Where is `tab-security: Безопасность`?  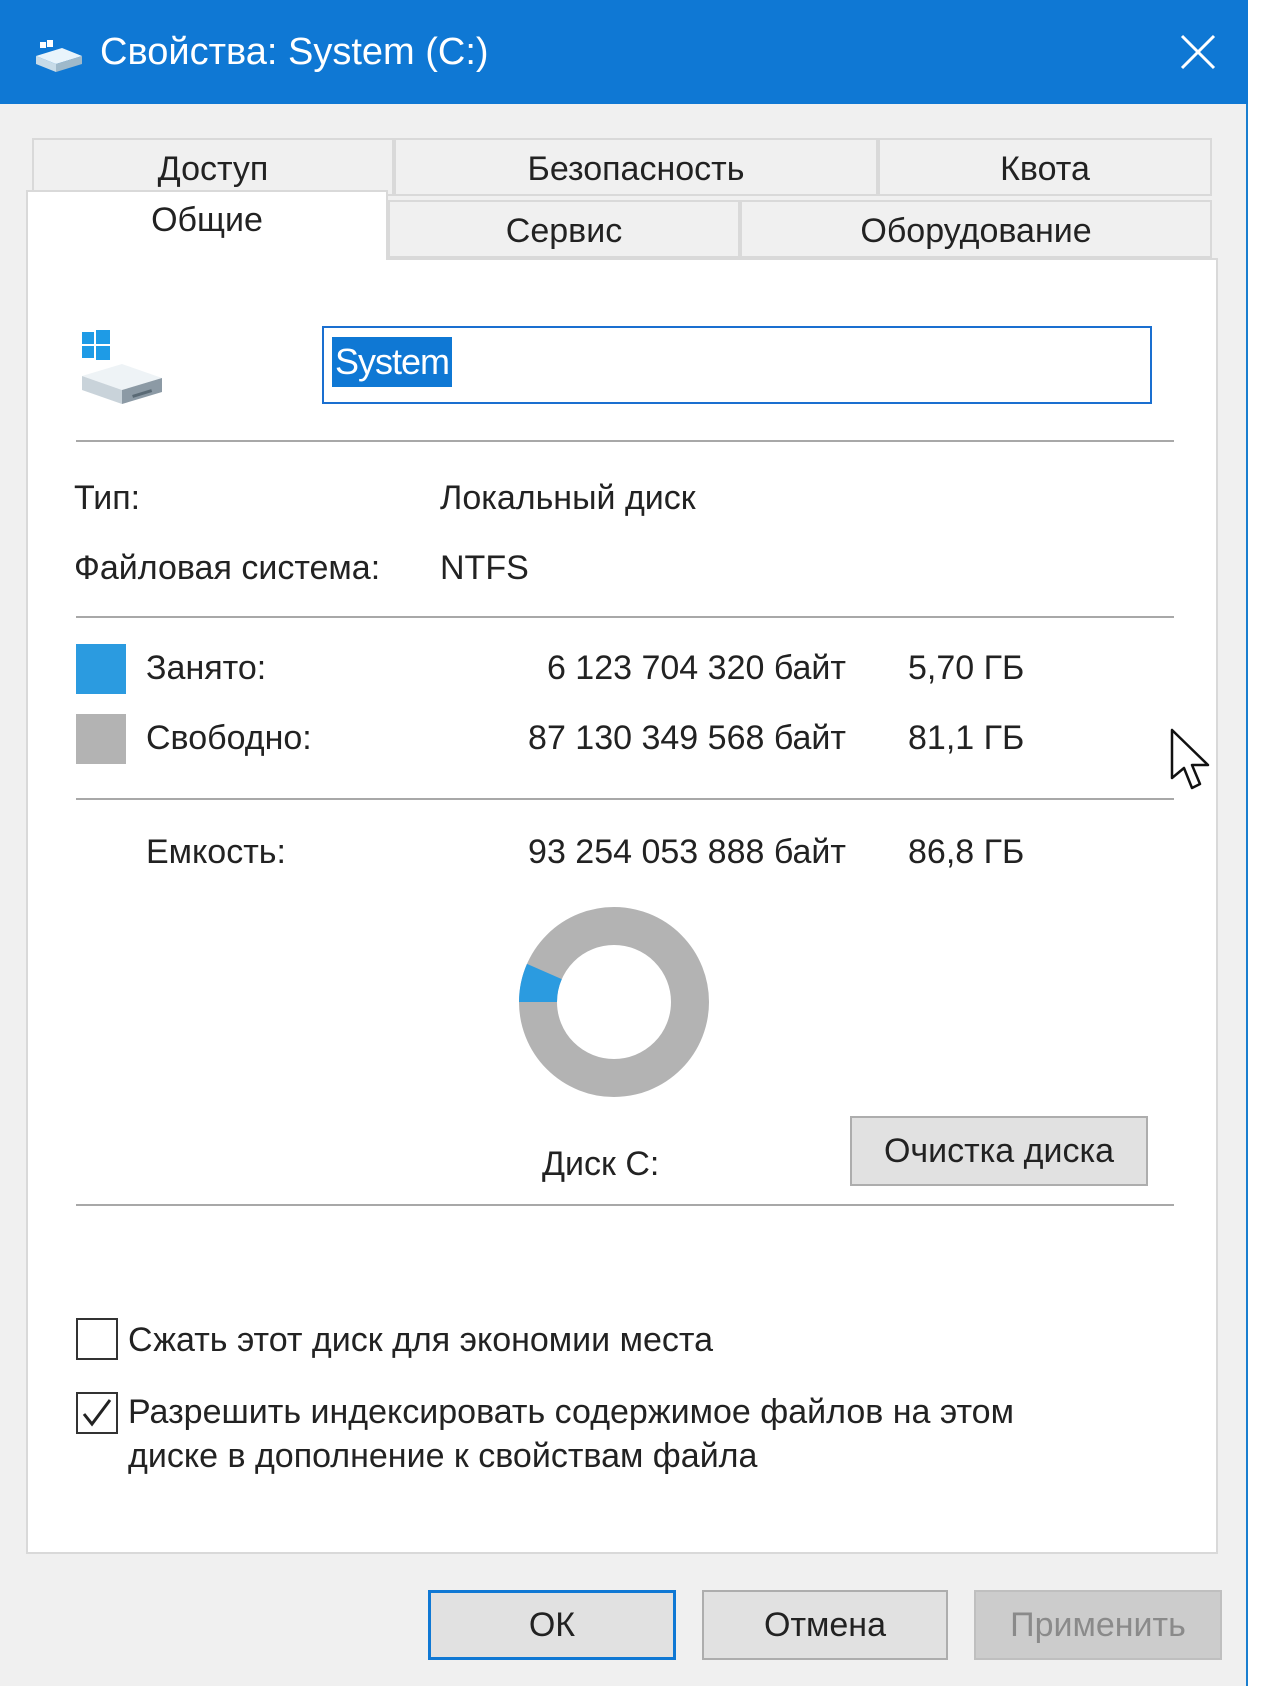 tab-security: Безопасность is located at coordinates (636, 167).